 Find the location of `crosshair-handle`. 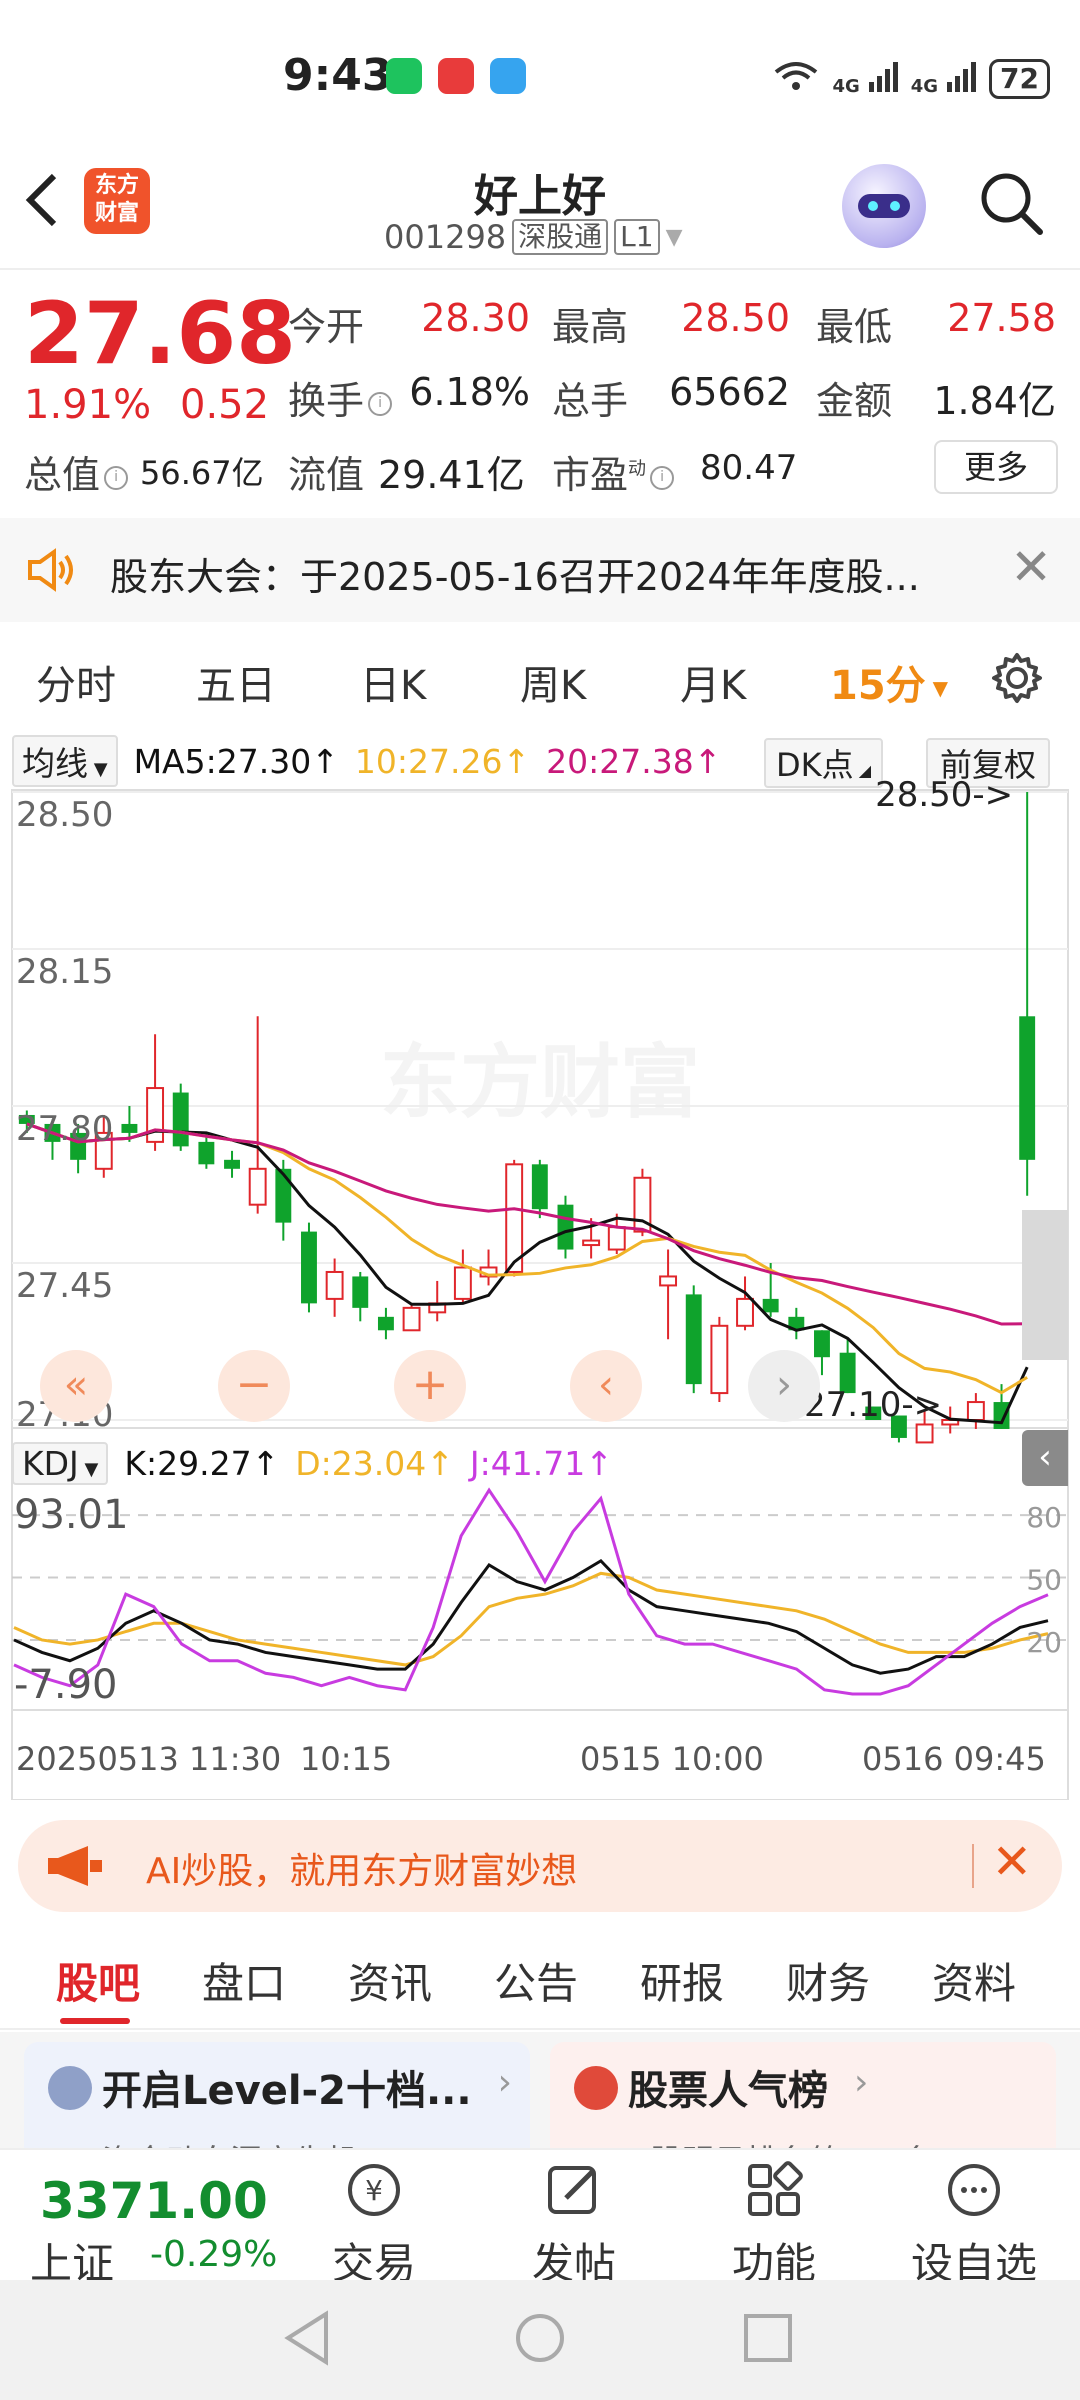

crosshair-handle is located at coordinates (1045, 1285).